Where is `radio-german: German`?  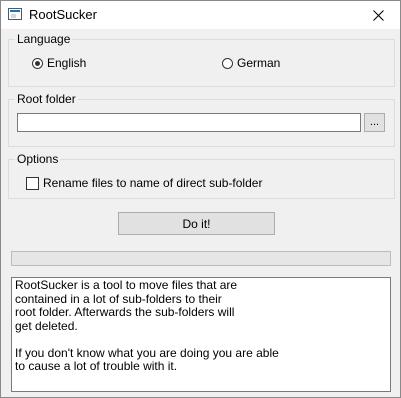
radio-german: German is located at coordinates (251, 63).